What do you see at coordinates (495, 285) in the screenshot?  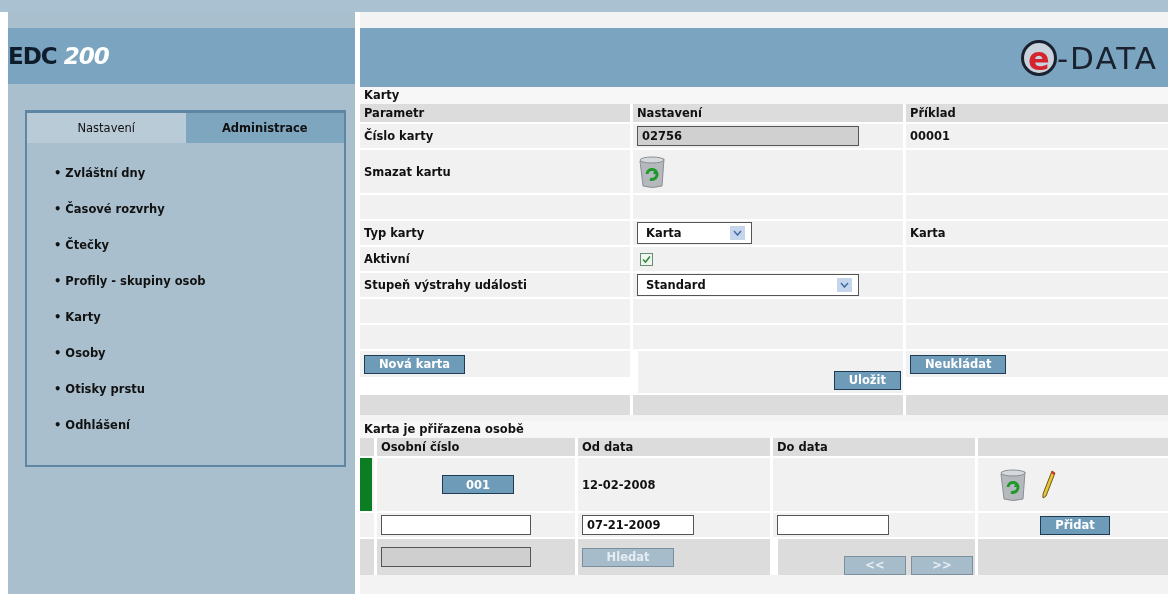 I see `field-label: Stupeň výstrahy události` at bounding box center [495, 285].